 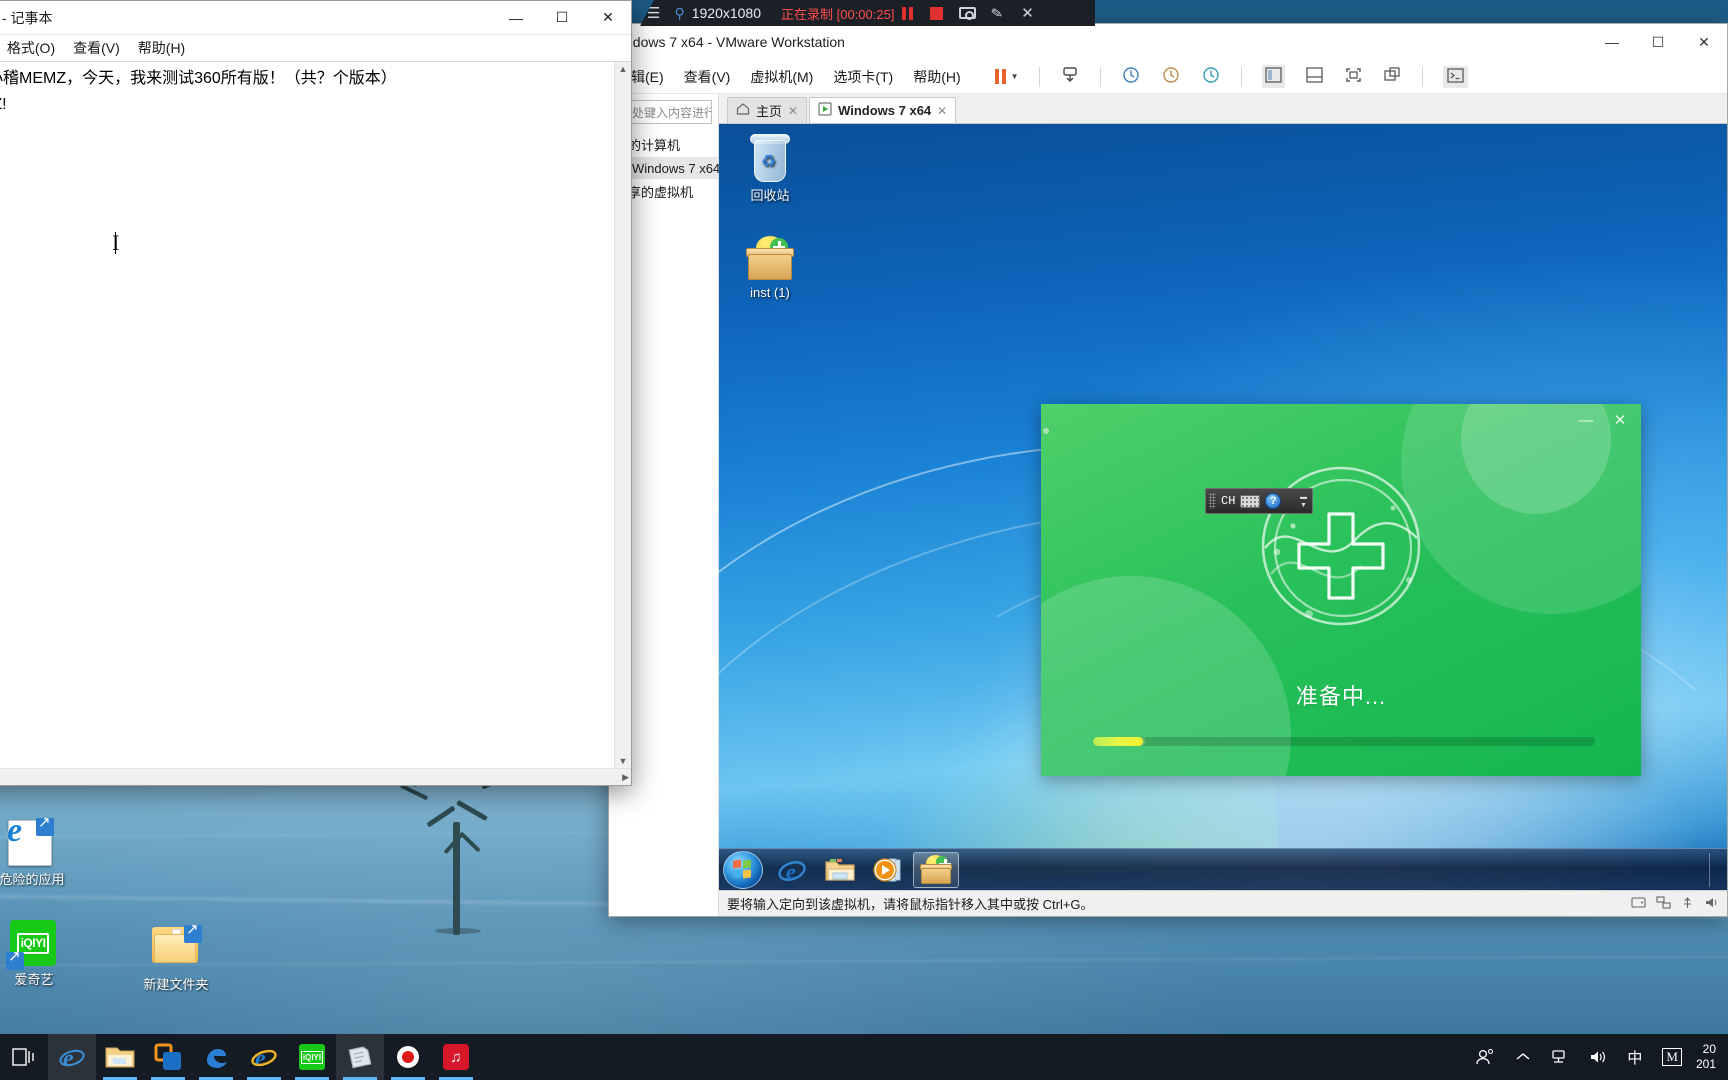 What do you see at coordinates (937, 13) in the screenshot?
I see `stop-icon` at bounding box center [937, 13].